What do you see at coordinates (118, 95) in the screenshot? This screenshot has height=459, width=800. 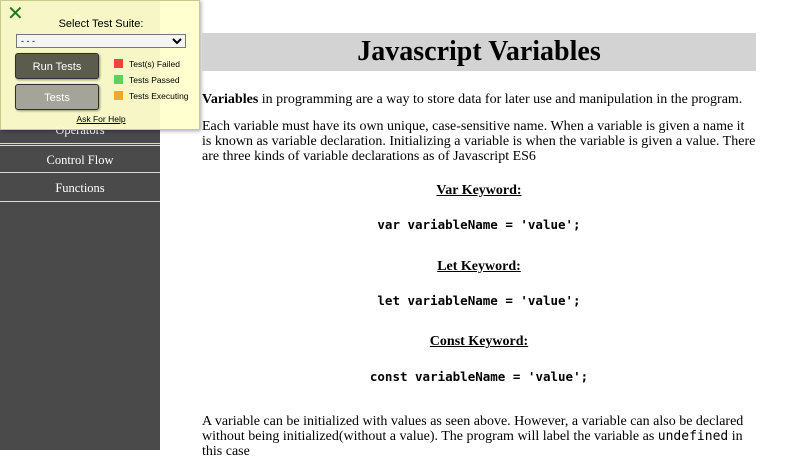 I see `executing-swatch` at bounding box center [118, 95].